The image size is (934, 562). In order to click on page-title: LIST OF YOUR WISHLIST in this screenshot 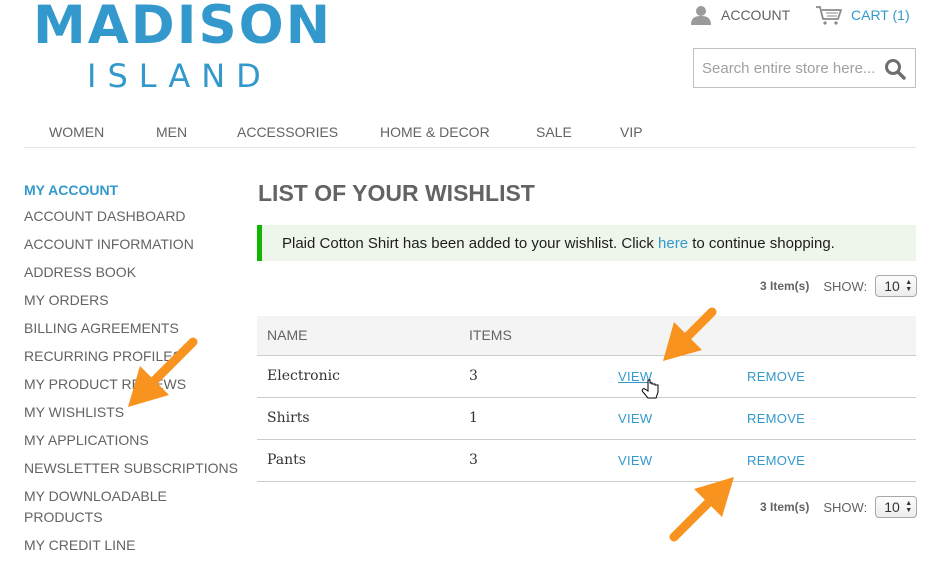, I will do `click(396, 193)`.